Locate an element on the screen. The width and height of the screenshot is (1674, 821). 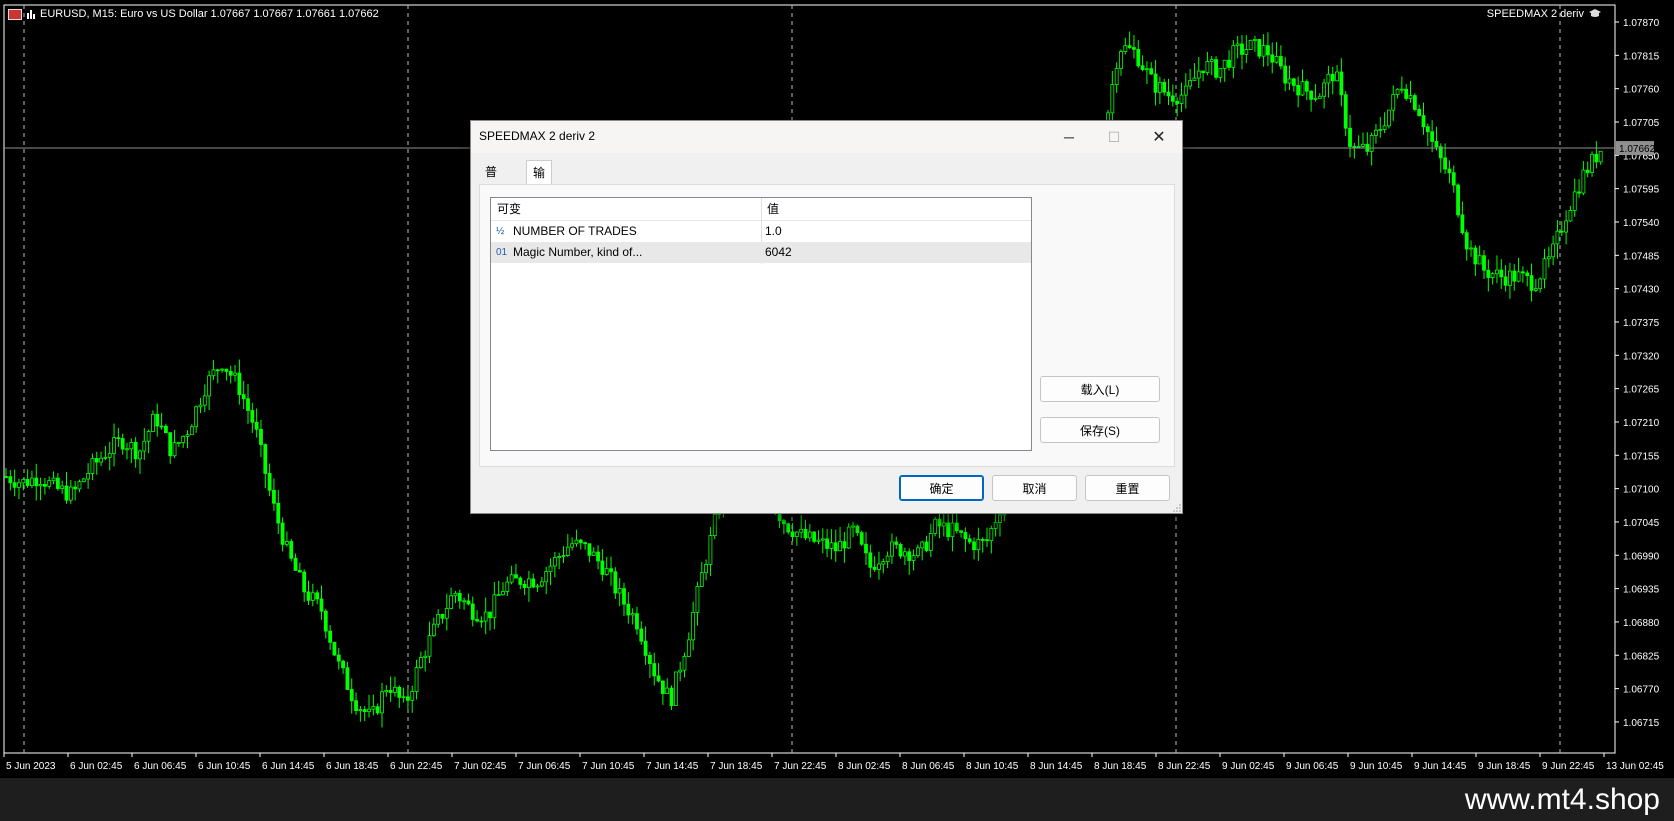
tab-common: 普通 is located at coordinates (491, 181).